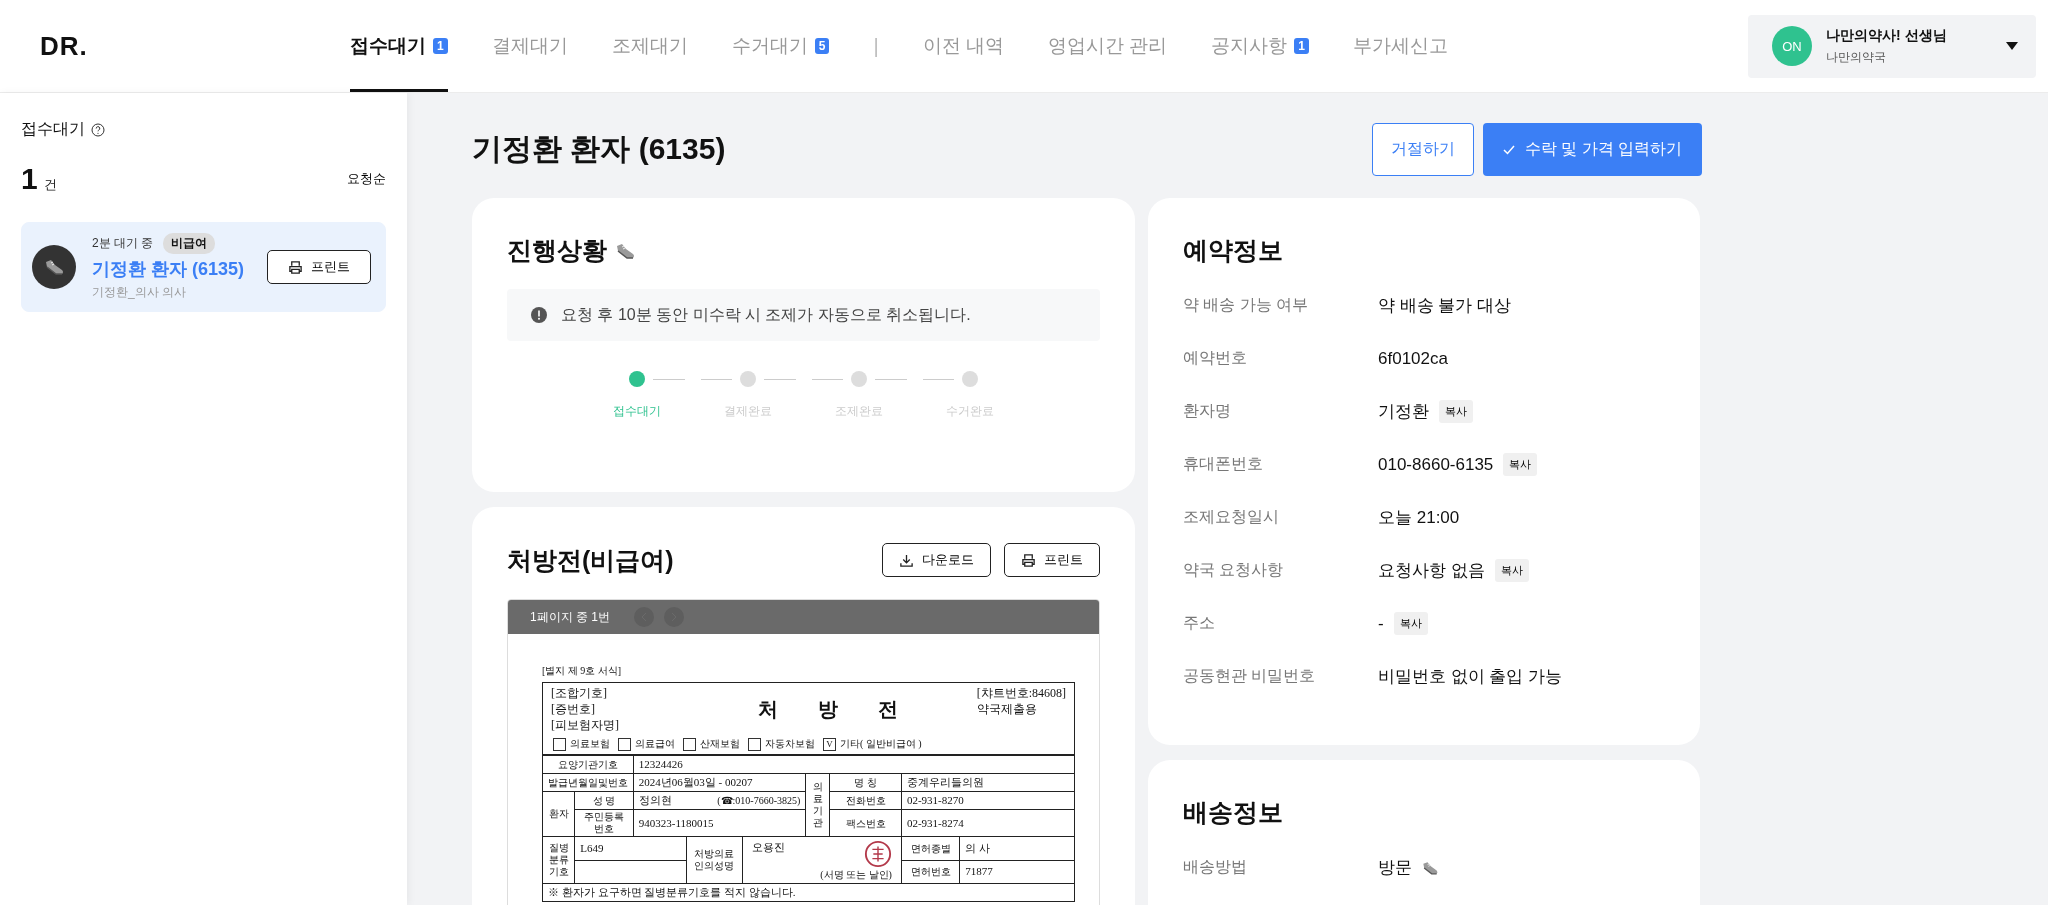 Image resolution: width=2048 pixels, height=905 pixels. I want to click on field-label: 공동현관 비밀번호, so click(1250, 676).